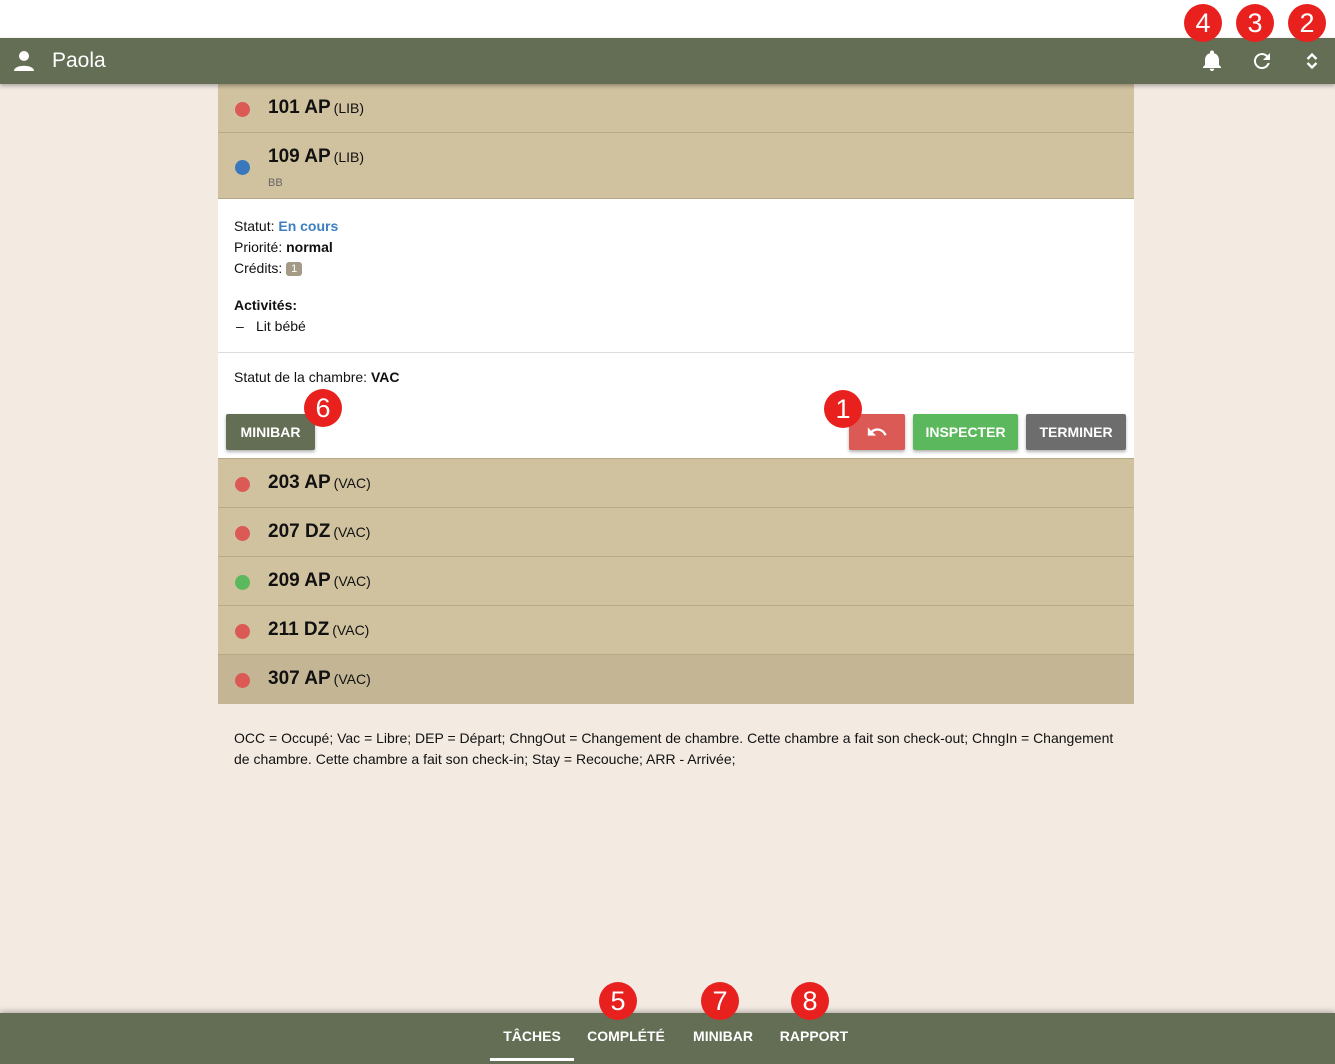 This screenshot has width=1335, height=1064. What do you see at coordinates (676, 630) in the screenshot?
I see `room-row-211: 211 DZ (VAC)` at bounding box center [676, 630].